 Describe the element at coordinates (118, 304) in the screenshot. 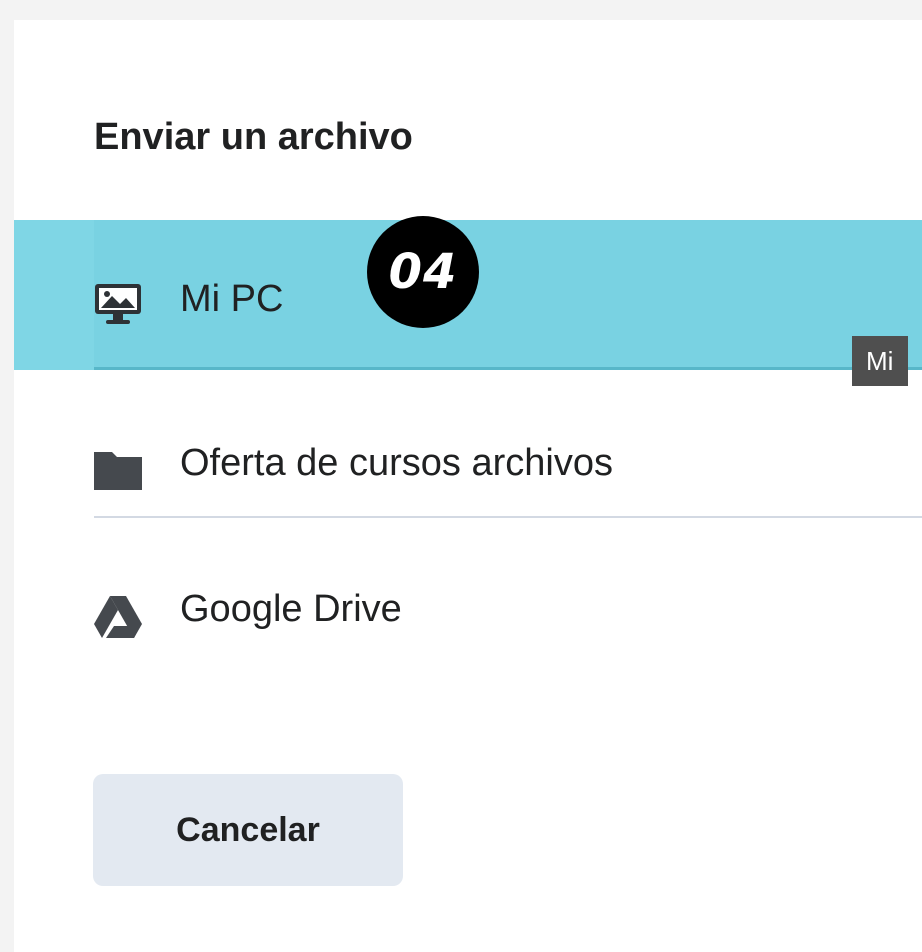

I see `monitor-icon` at that location.